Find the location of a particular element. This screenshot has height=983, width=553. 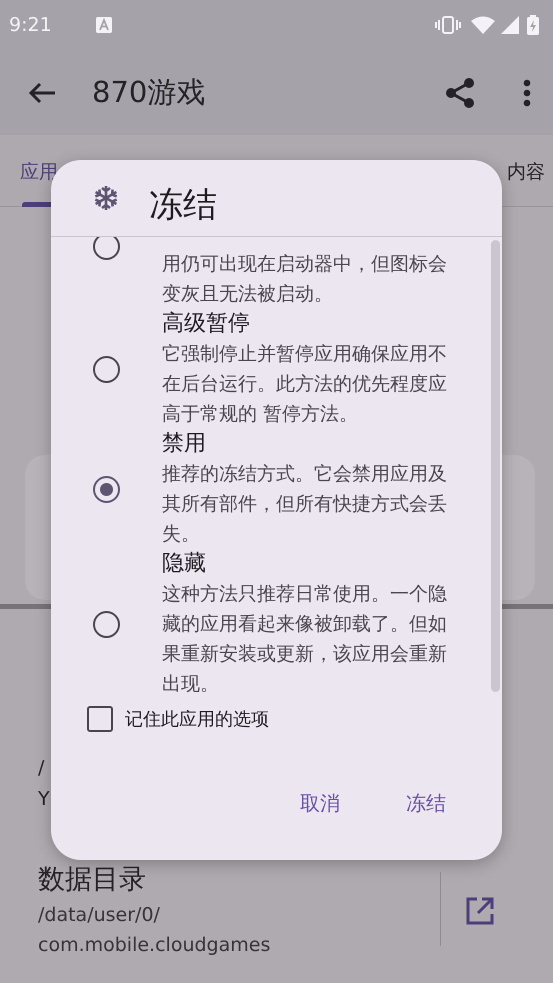

option-description: 推荐的冻结方式。它会禁用应用及其所有部件，但所有快捷方式会丢失。 is located at coordinates (305, 504).